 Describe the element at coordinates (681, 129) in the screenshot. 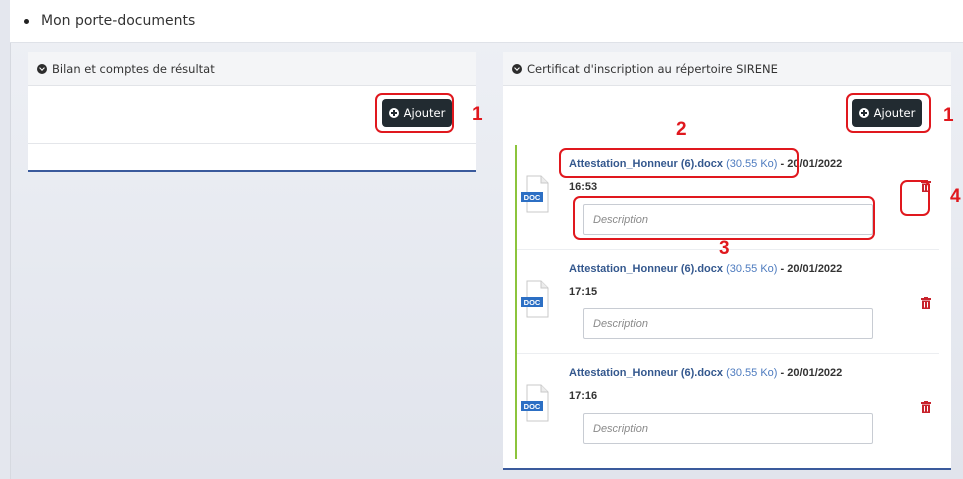

I see `annotation-2: 2` at that location.